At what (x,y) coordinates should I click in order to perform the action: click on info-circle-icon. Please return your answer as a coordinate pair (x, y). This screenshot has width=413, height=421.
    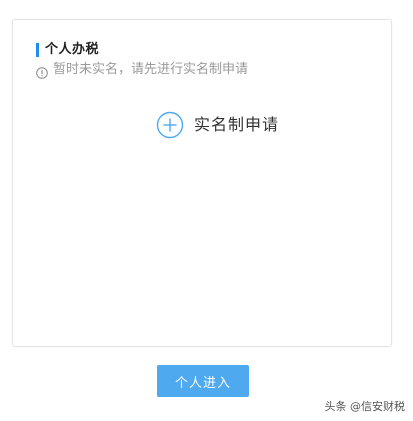
    Looking at the image, I should click on (42, 71).